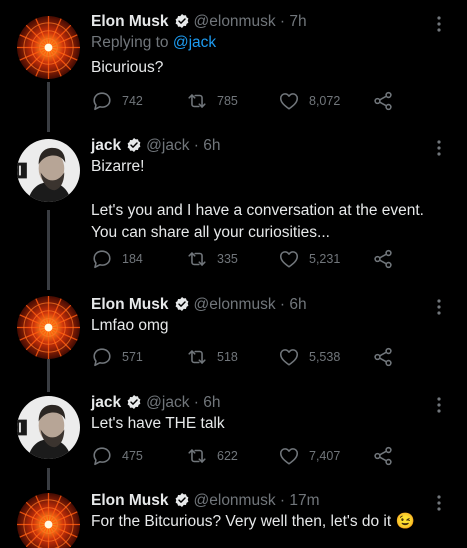 This screenshot has height=548, width=467. I want to click on reply-count: 475, so click(132, 456).